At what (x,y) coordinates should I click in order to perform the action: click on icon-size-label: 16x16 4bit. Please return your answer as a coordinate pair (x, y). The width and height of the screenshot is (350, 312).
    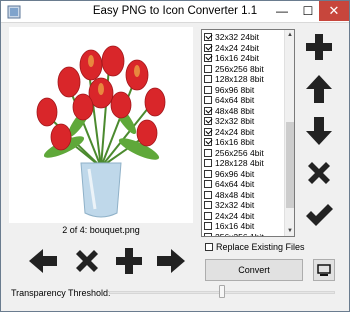
    Looking at the image, I should click on (235, 226).